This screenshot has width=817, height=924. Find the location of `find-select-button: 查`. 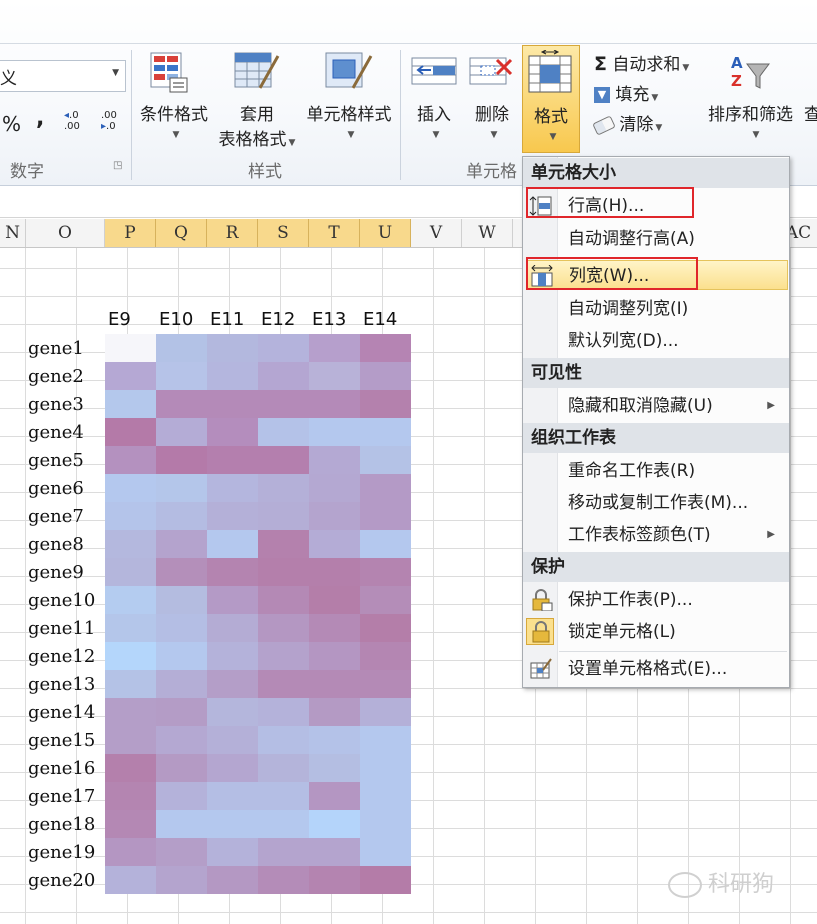

find-select-button: 查 is located at coordinates (810, 112).